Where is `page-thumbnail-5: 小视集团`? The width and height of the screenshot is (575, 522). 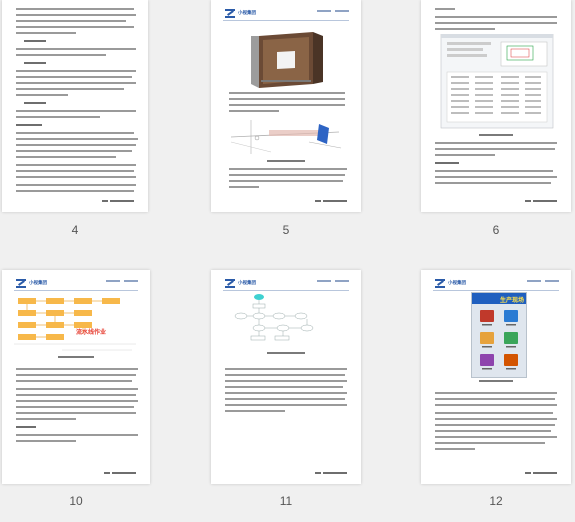 page-thumbnail-5: 小视集团 is located at coordinates (286, 106).